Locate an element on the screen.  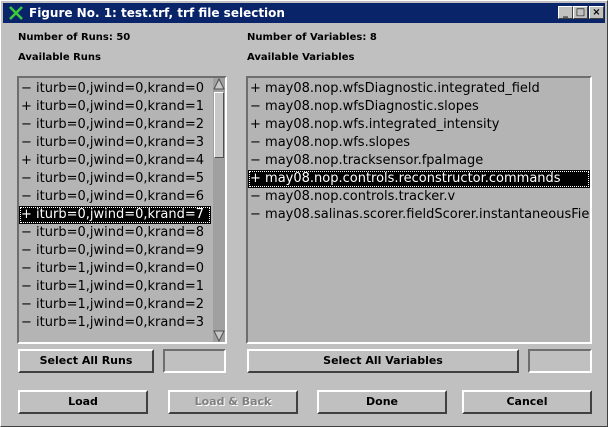
x-app-icon is located at coordinates (16, 13).